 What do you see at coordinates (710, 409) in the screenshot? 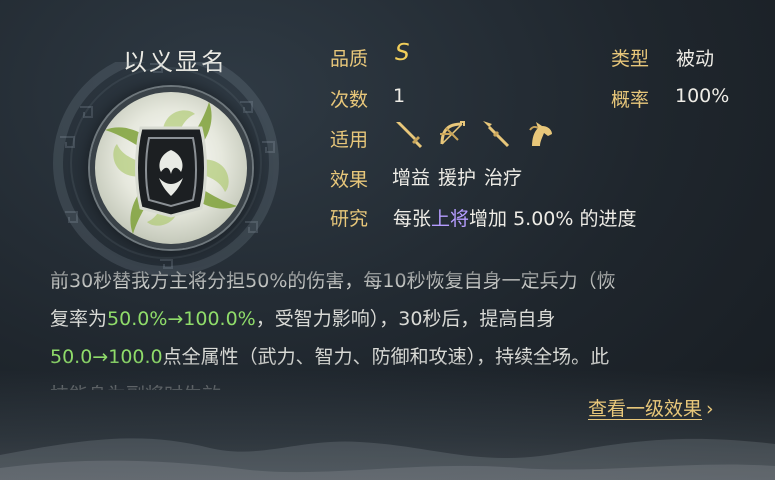
I see `chevron-right-icon: ›` at bounding box center [710, 409].